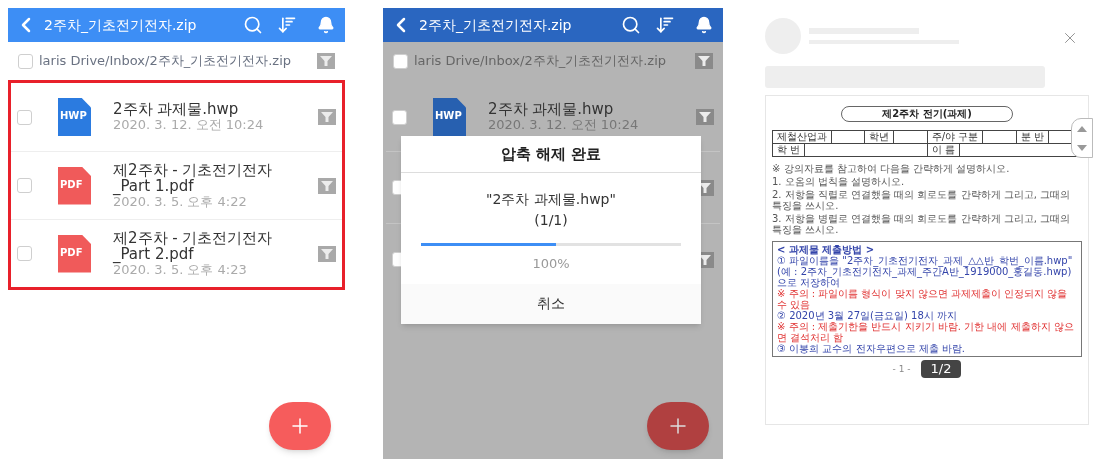  What do you see at coordinates (922, 224) in the screenshot?
I see `instruction-text: 3. 저항을 병렬로 연결했을 때의 회로도를 간략하게 그리고, 그때의 특징을 쓰시오.` at bounding box center [922, 224].